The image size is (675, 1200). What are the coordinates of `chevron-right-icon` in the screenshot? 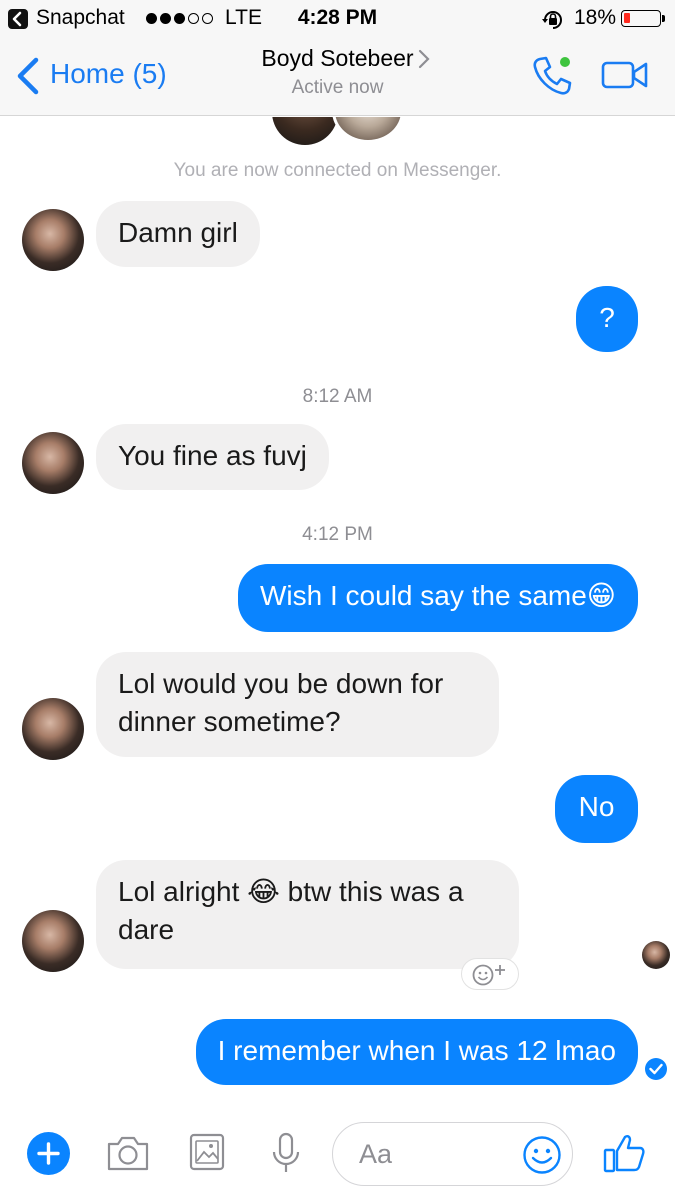 It's located at (424, 59).